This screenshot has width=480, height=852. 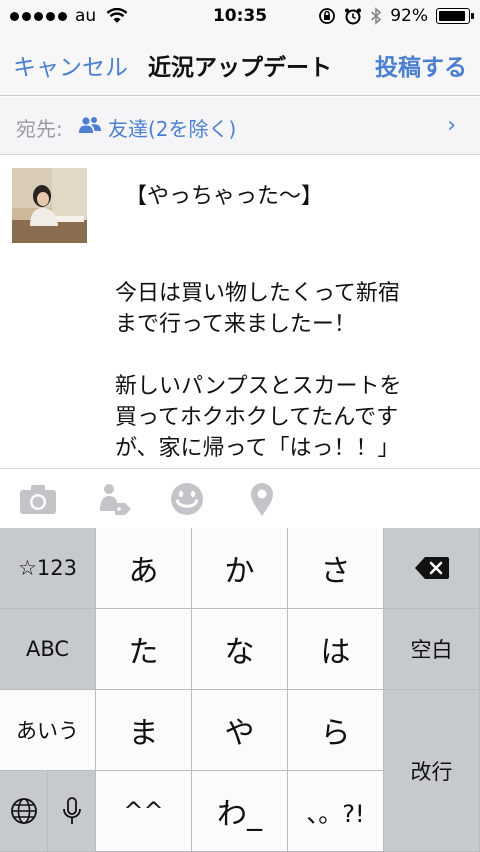 I want to click on page-title: 近況アップデート, so click(x=240, y=68).